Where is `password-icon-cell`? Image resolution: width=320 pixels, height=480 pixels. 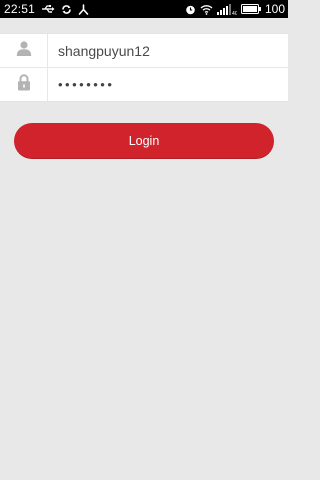 password-icon-cell is located at coordinates (24, 84).